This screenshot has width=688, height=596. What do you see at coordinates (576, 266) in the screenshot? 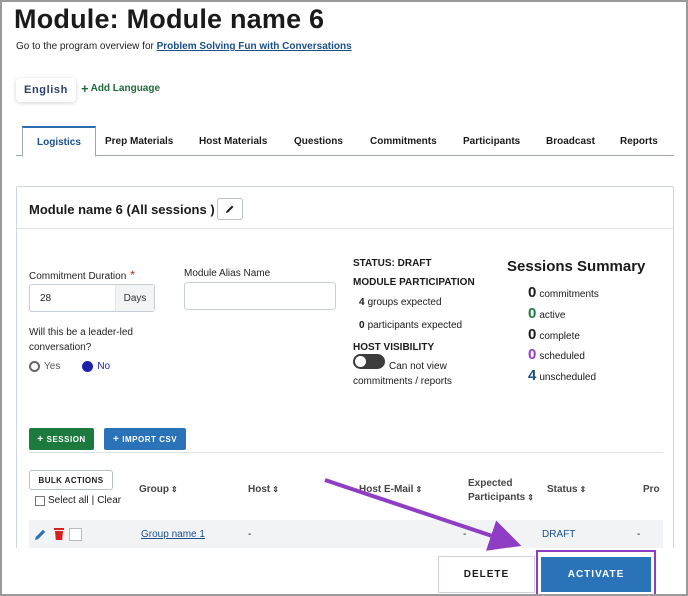
I see `sessions-summary-title: Sessions Summary` at bounding box center [576, 266].